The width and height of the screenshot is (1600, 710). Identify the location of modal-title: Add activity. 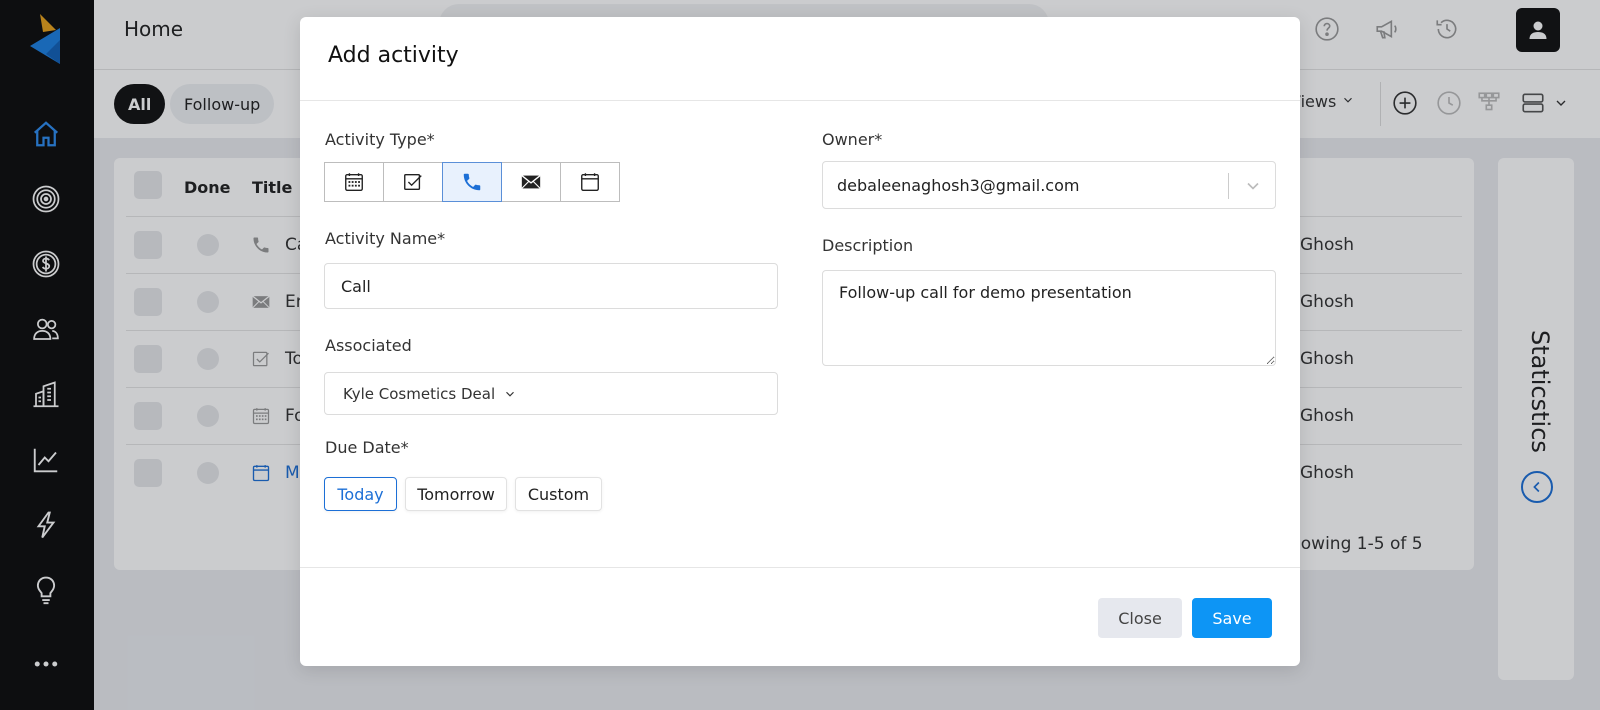
(393, 55).